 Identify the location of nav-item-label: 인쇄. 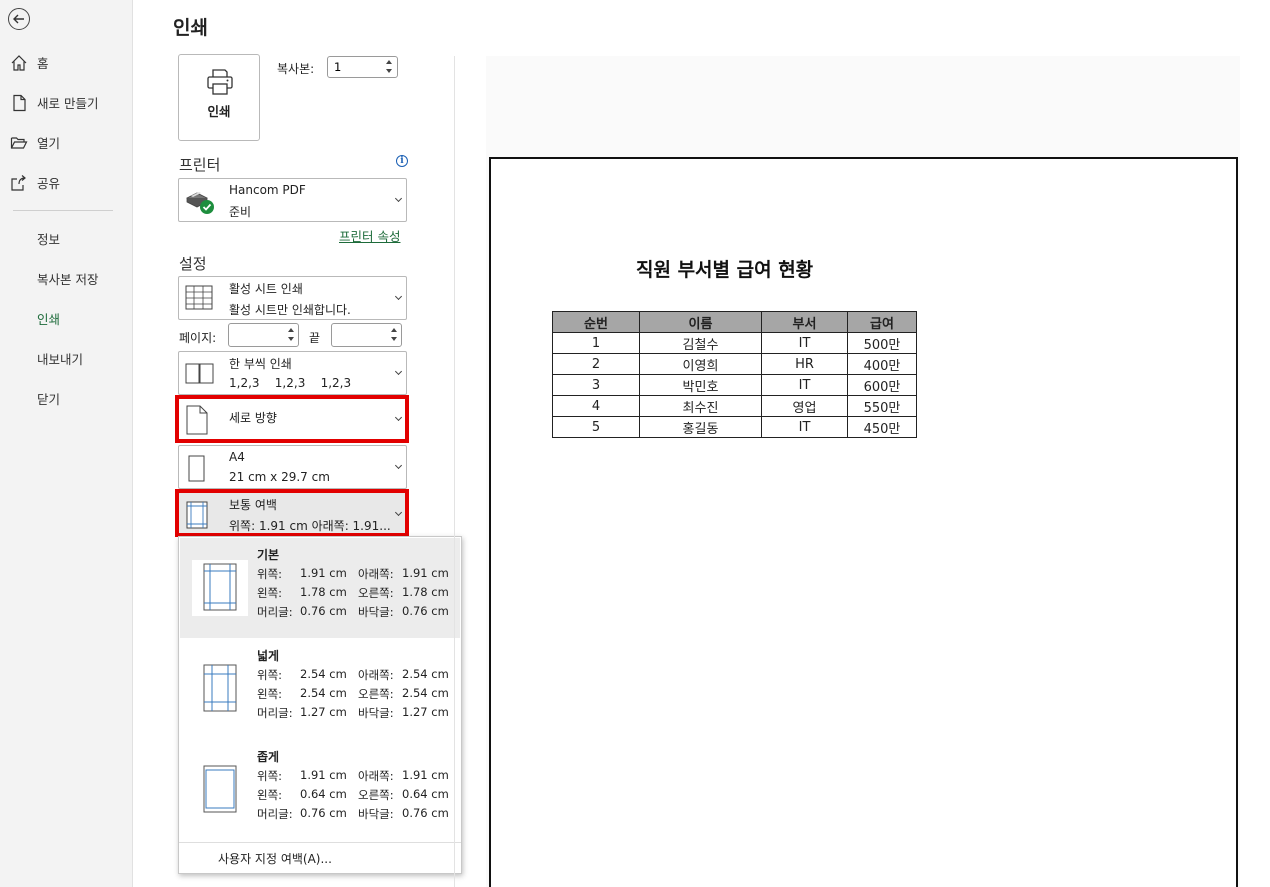
(49, 319).